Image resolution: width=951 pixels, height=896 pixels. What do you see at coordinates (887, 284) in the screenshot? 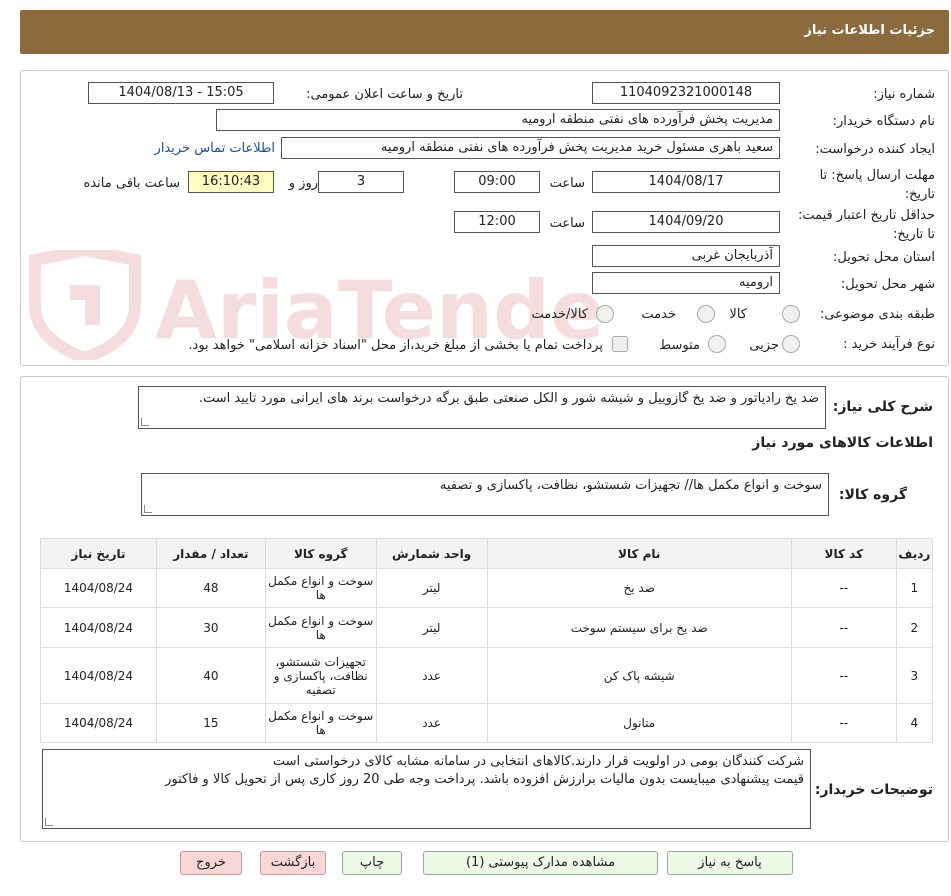
I see `city-label: شهر محل تحویل:` at bounding box center [887, 284].